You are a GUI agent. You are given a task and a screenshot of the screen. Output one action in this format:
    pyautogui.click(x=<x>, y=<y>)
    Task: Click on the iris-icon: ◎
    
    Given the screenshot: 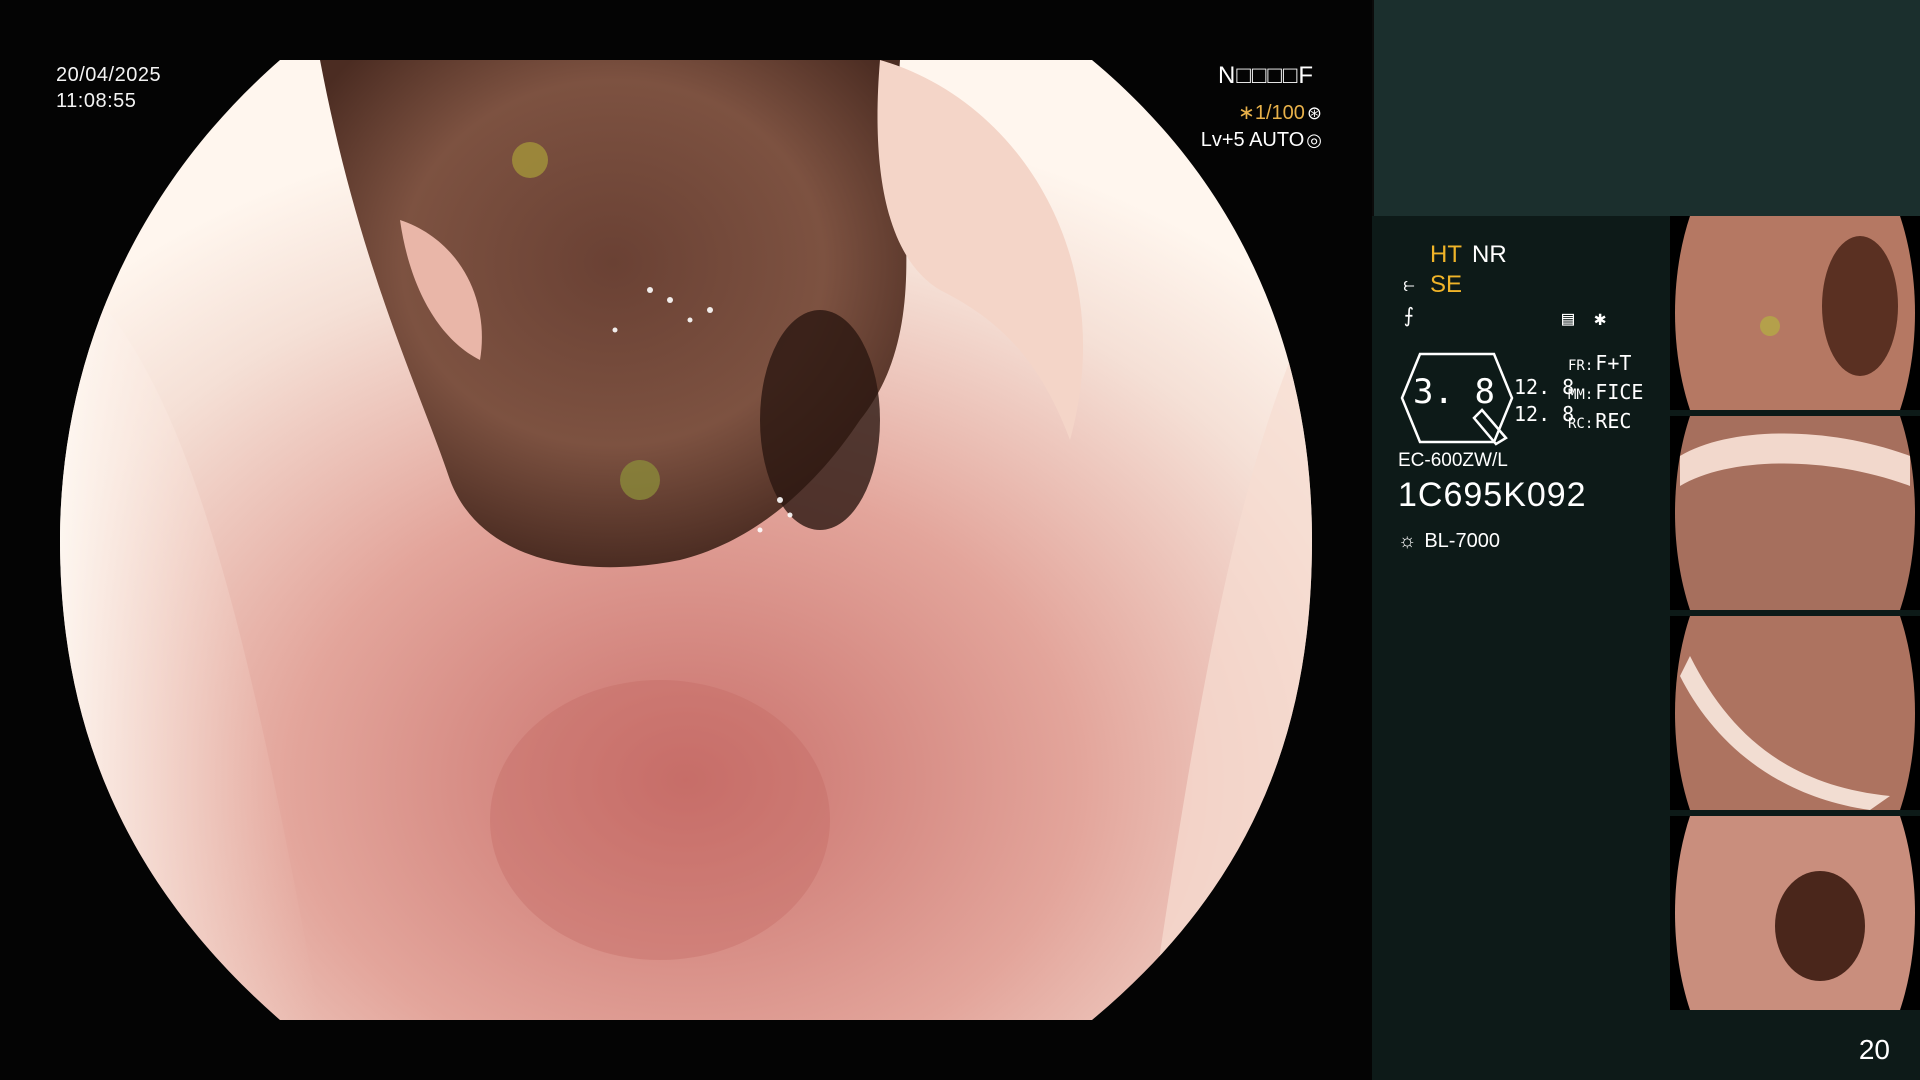 What is the action you would take?
    pyautogui.click(x=1314, y=140)
    